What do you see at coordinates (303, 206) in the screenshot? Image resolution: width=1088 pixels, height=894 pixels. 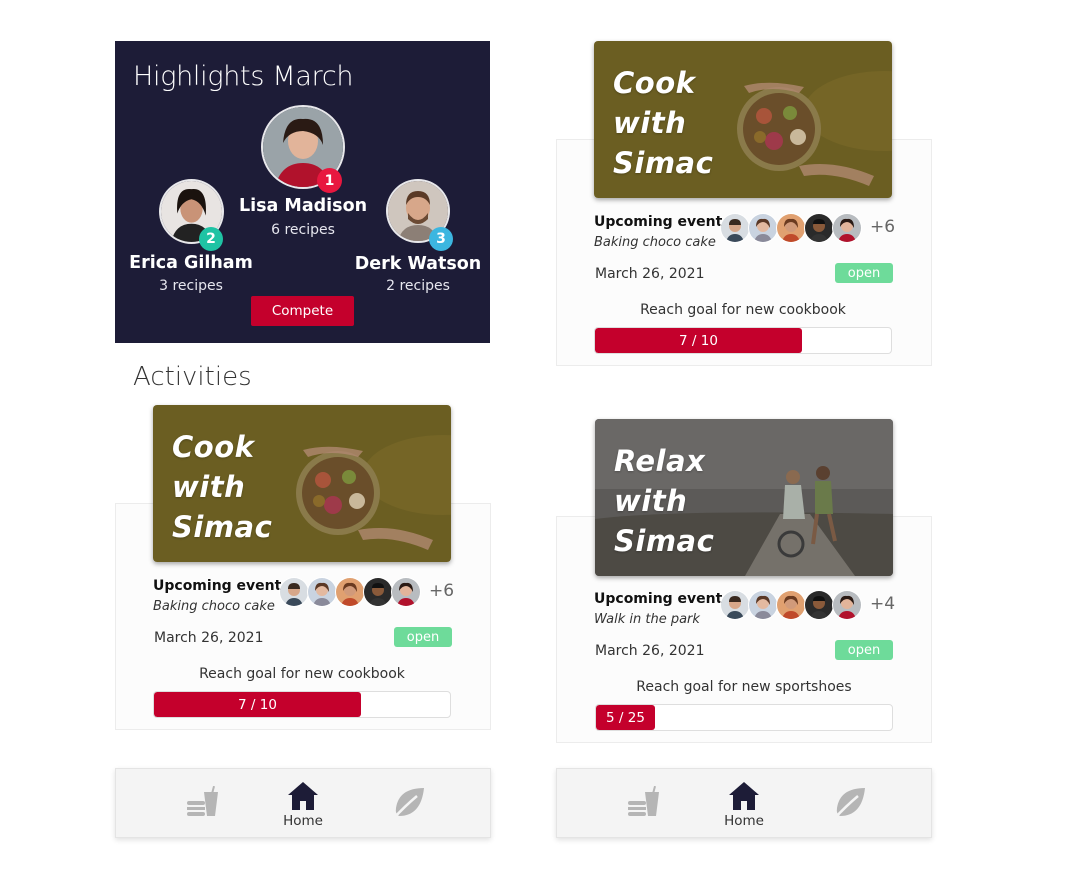 I see `leader-1-name: Lisa Madison` at bounding box center [303, 206].